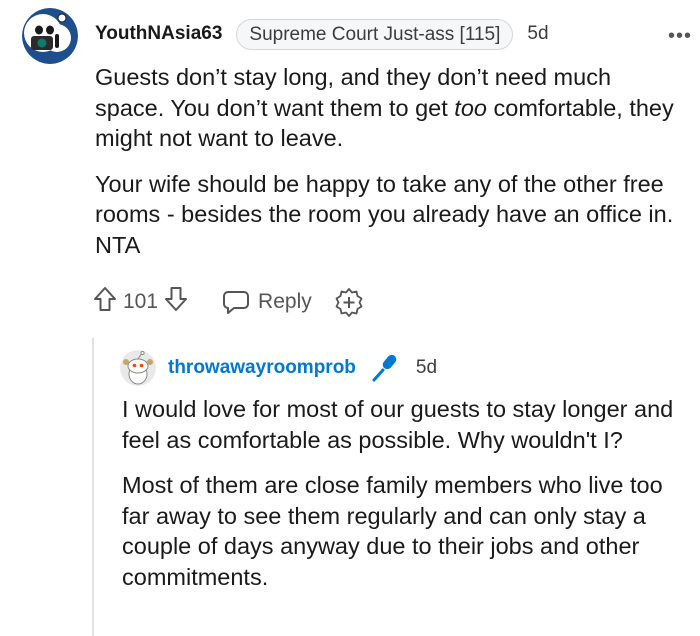 The image size is (700, 636). I want to click on reply-age: 5d, so click(426, 367).